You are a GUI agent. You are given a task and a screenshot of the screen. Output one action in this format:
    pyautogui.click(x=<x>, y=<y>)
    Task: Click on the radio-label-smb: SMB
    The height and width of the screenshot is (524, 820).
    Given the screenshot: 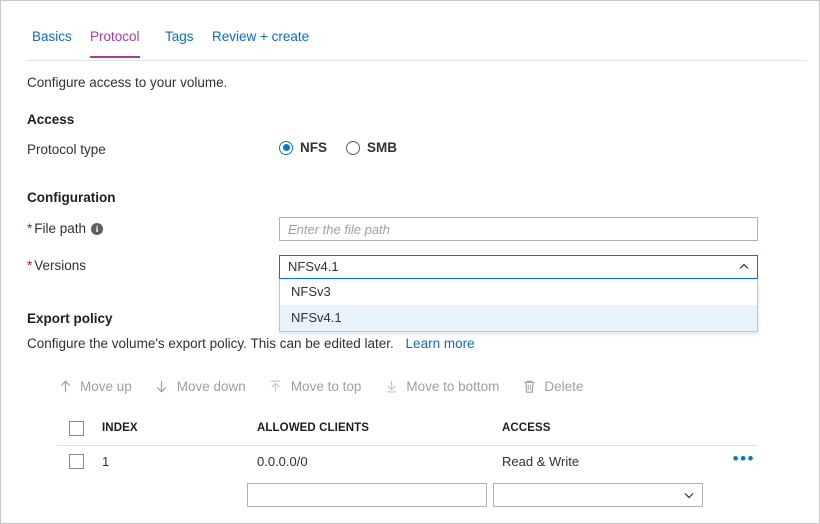 What is the action you would take?
    pyautogui.click(x=382, y=147)
    